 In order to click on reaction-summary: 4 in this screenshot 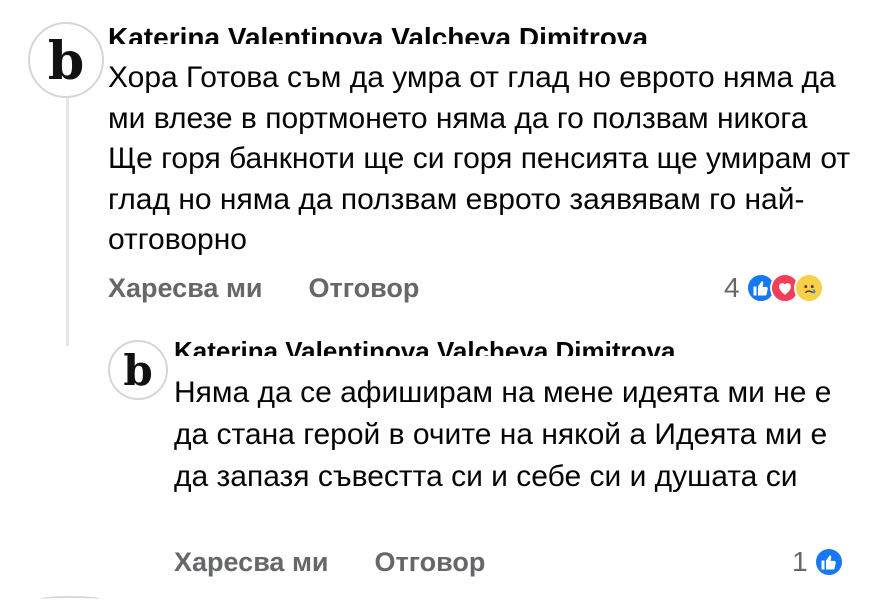, I will do `click(774, 288)`.